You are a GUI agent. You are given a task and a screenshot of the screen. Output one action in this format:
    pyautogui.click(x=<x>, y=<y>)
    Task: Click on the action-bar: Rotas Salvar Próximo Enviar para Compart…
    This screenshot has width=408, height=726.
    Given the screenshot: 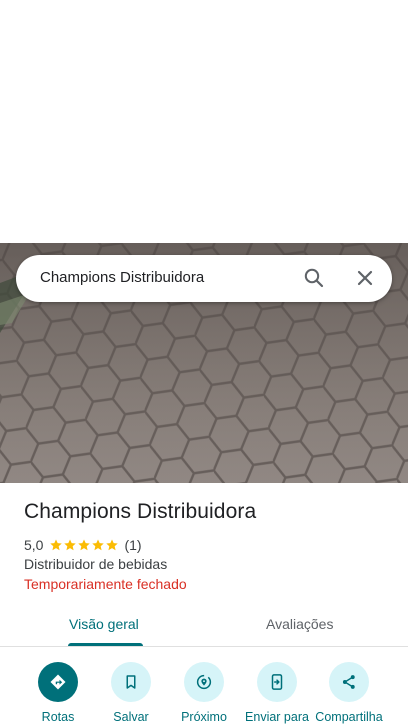 What is the action you would take?
    pyautogui.click(x=204, y=686)
    